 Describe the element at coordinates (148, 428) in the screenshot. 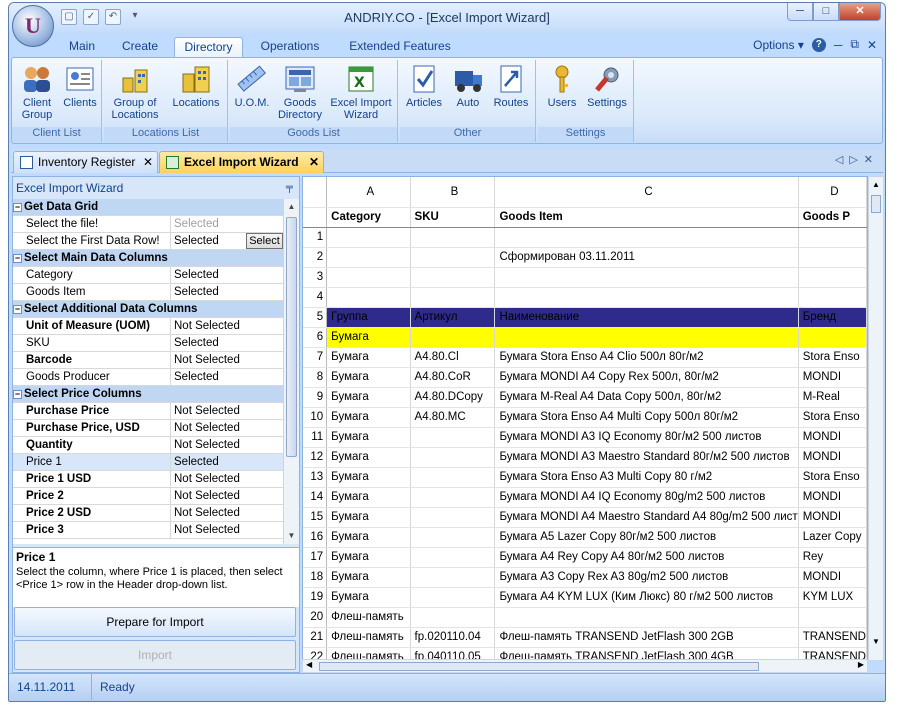

I see `property-row: Purchase Price, USD Not Selected` at that location.